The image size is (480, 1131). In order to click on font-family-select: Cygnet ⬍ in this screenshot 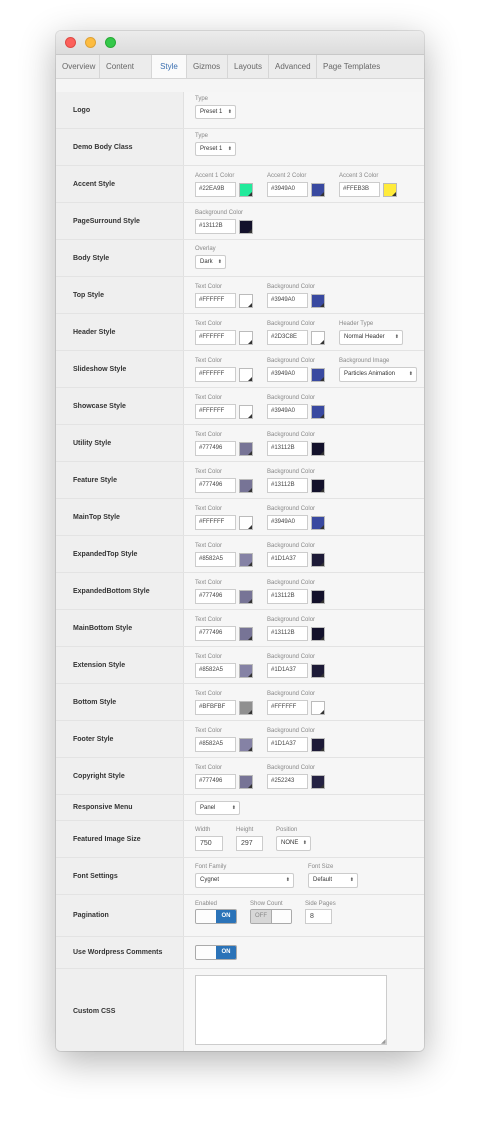, I will do `click(244, 880)`.